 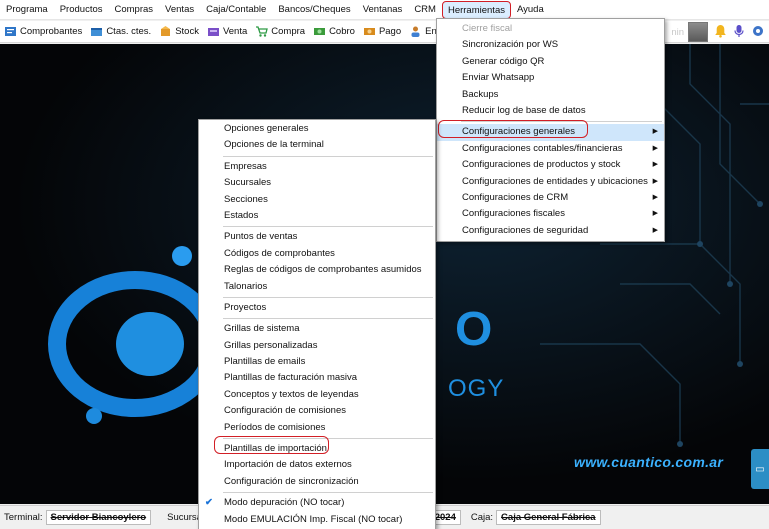 I want to click on menu-item-cierre-fiscal: Cierre fiscal, so click(x=550, y=29).